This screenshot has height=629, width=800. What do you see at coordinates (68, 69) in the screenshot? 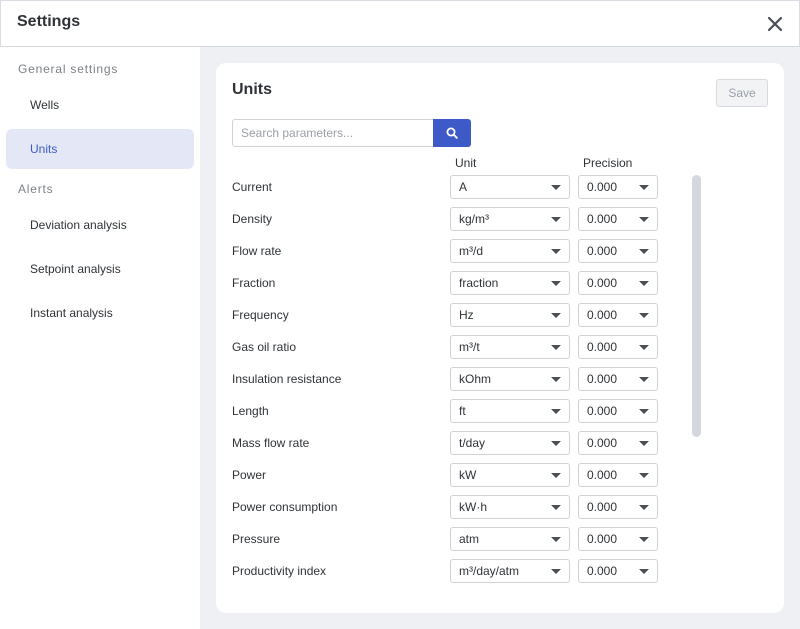
I see `section-title-general: General settings` at bounding box center [68, 69].